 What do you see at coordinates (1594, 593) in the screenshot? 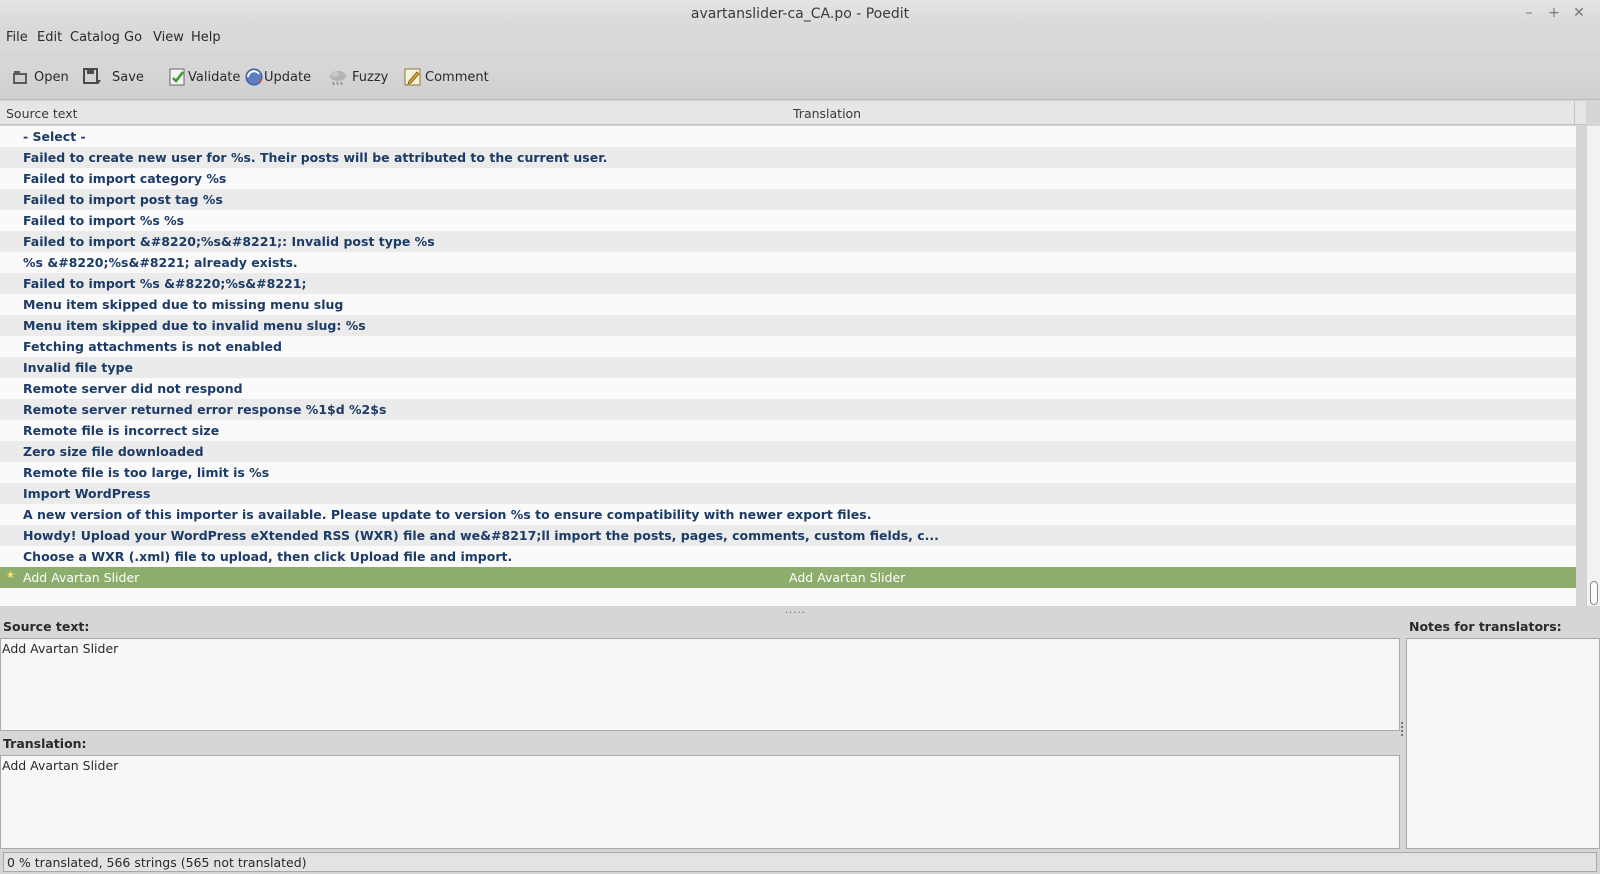
I see `scrollbar-thumb` at bounding box center [1594, 593].